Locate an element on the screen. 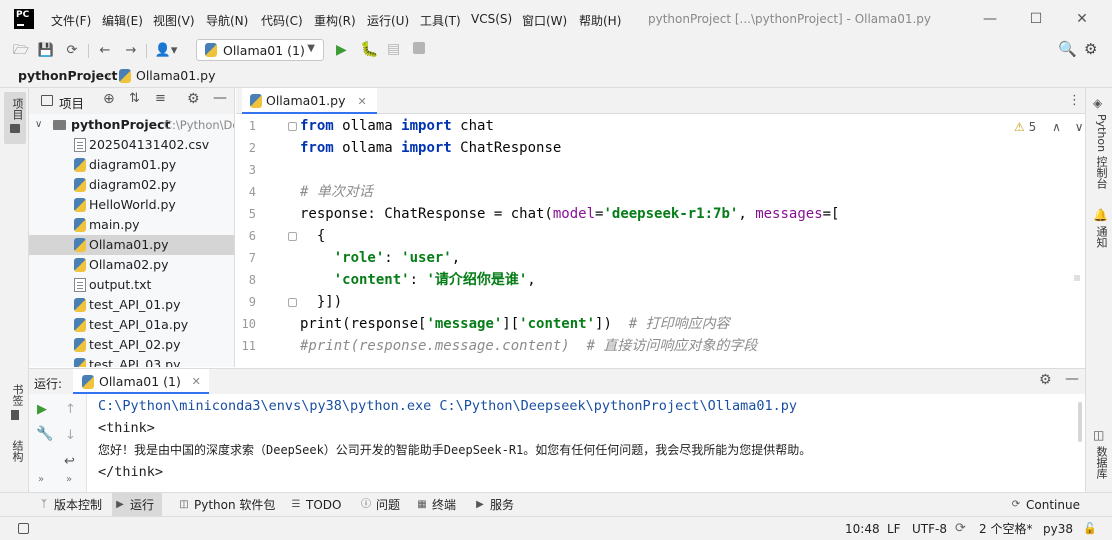 The width and height of the screenshot is (1112, 540). menu-edit: 编辑(E) is located at coordinates (122, 20).